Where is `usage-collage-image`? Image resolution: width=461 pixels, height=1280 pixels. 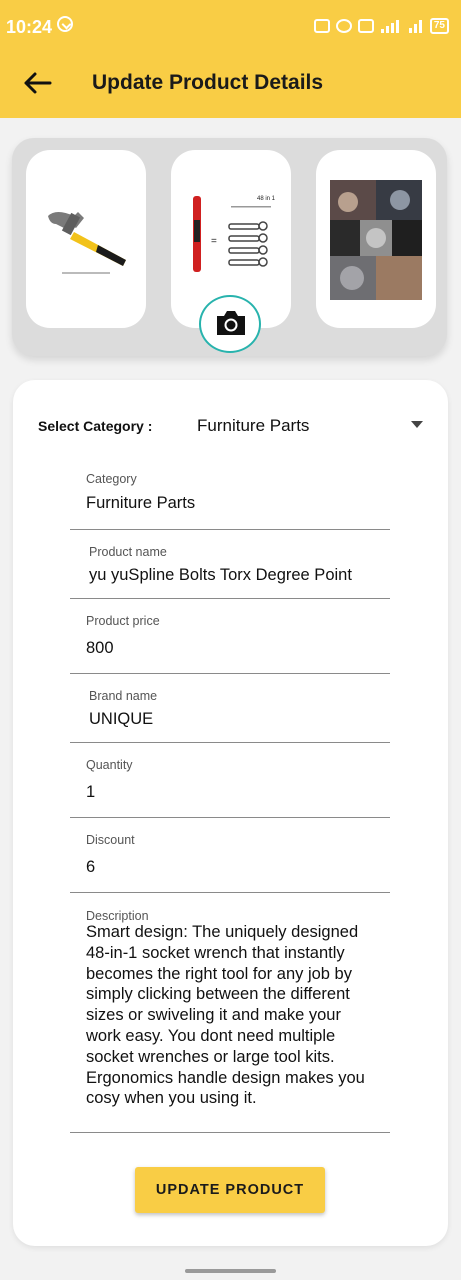 usage-collage-image is located at coordinates (376, 240).